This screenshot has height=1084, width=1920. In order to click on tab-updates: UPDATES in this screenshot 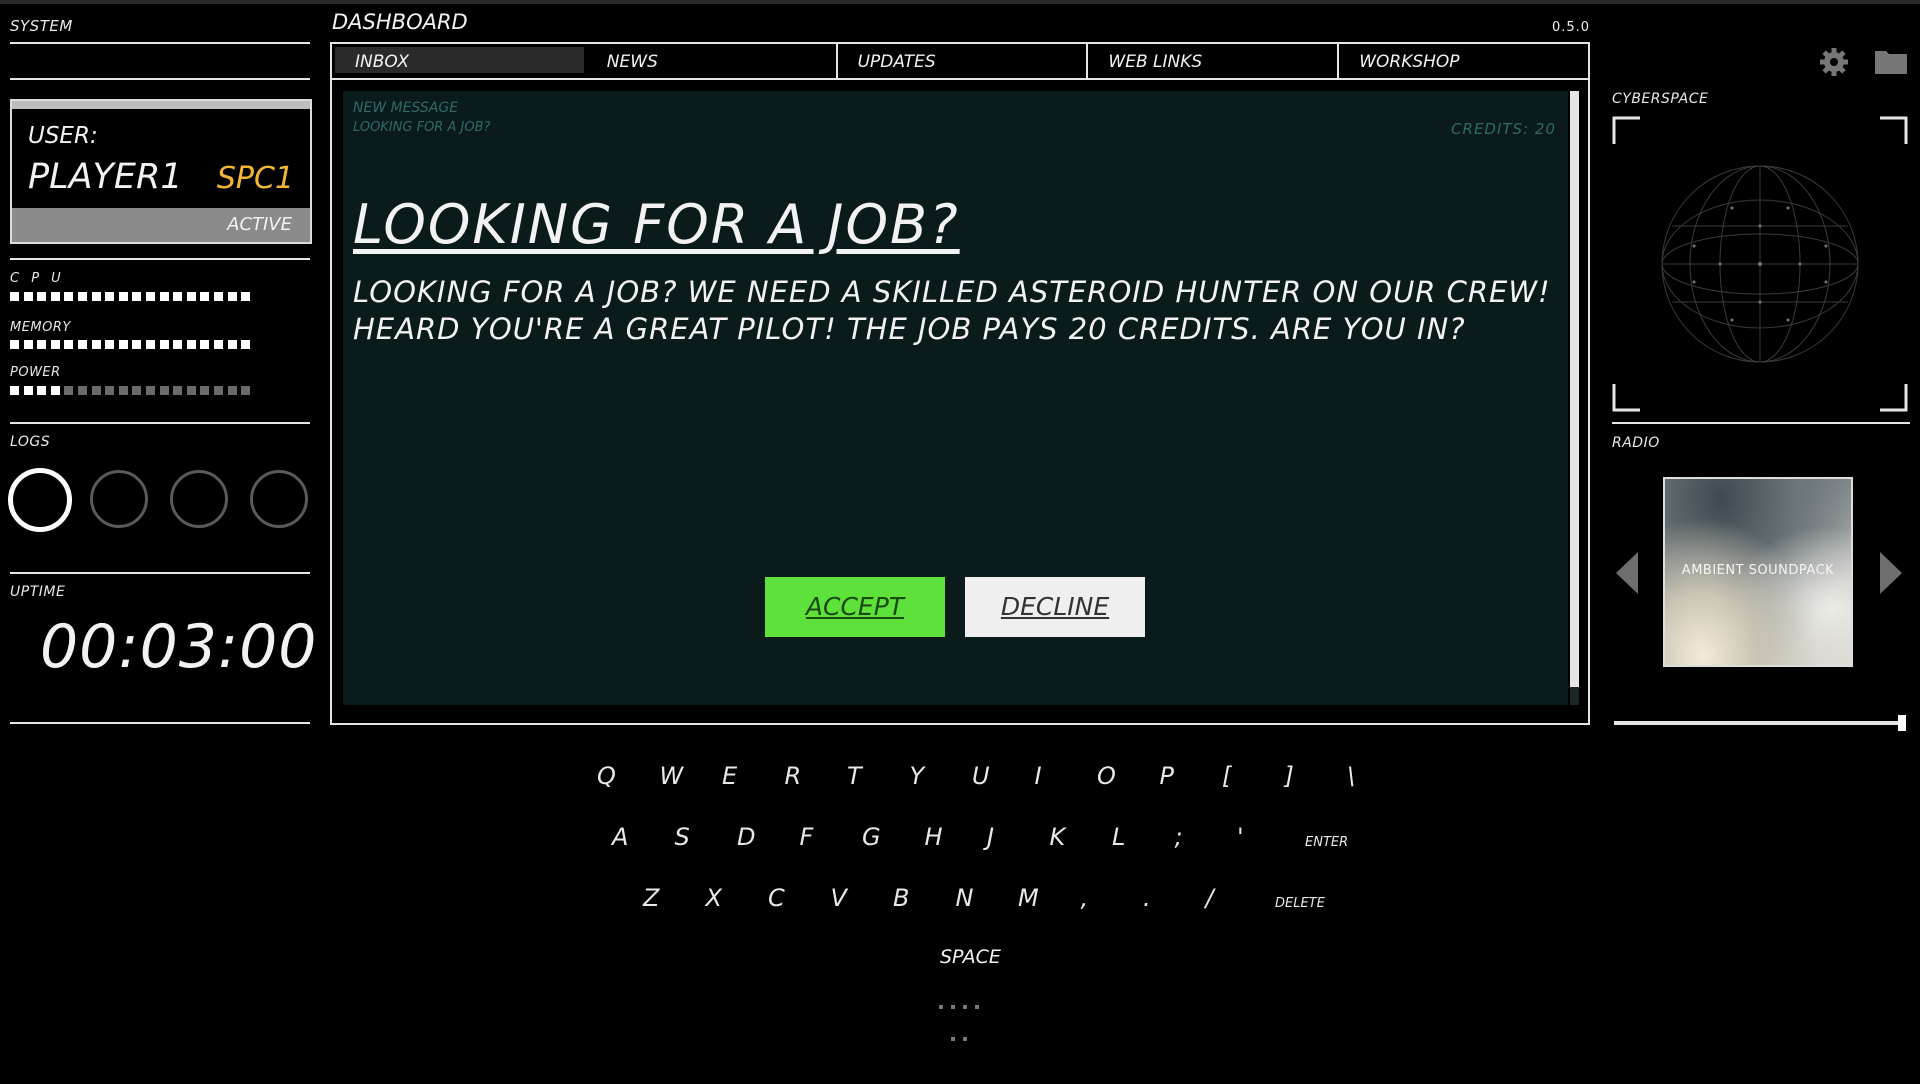, I will do `click(963, 61)`.